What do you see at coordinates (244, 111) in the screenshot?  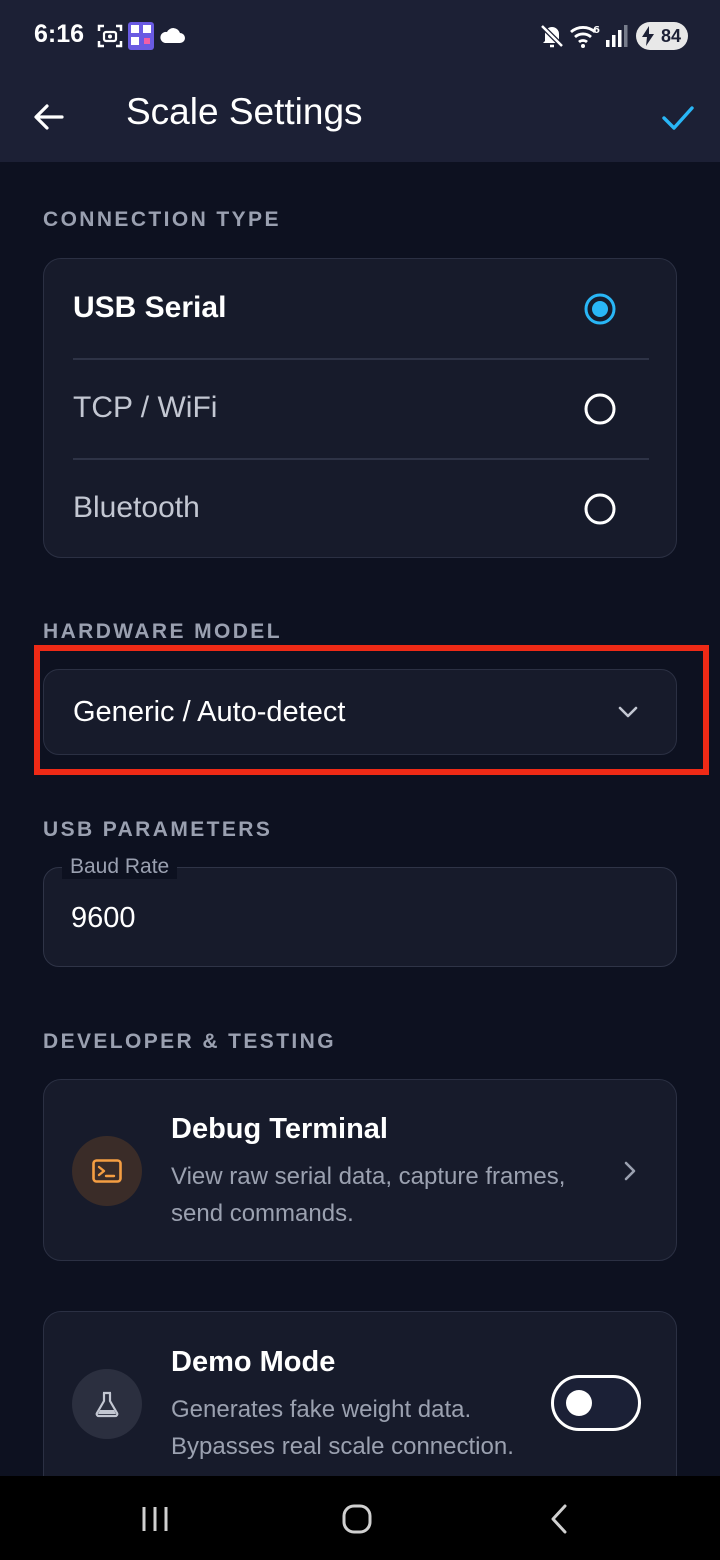 I see `page-title: Scale Settings` at bounding box center [244, 111].